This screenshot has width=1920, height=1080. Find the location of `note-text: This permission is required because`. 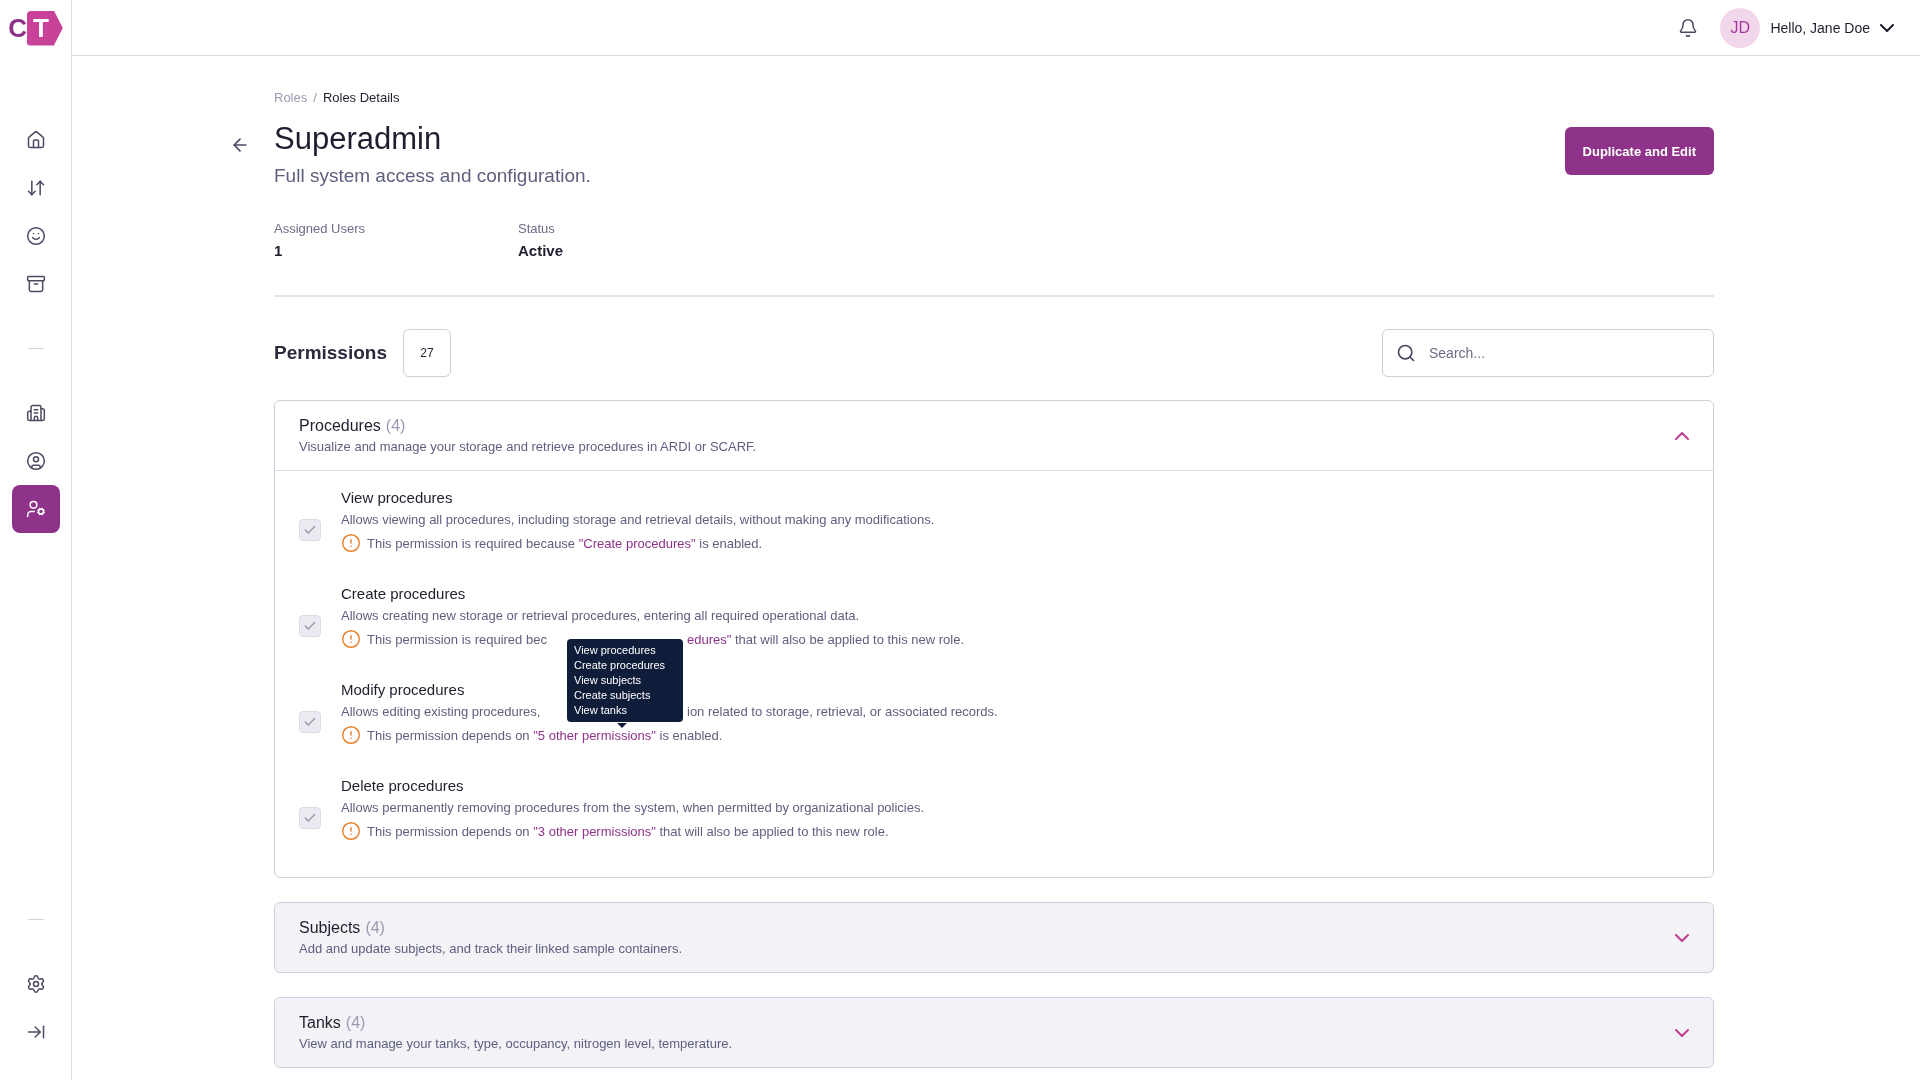

note-text: This permission is required because is located at coordinates (472, 543).